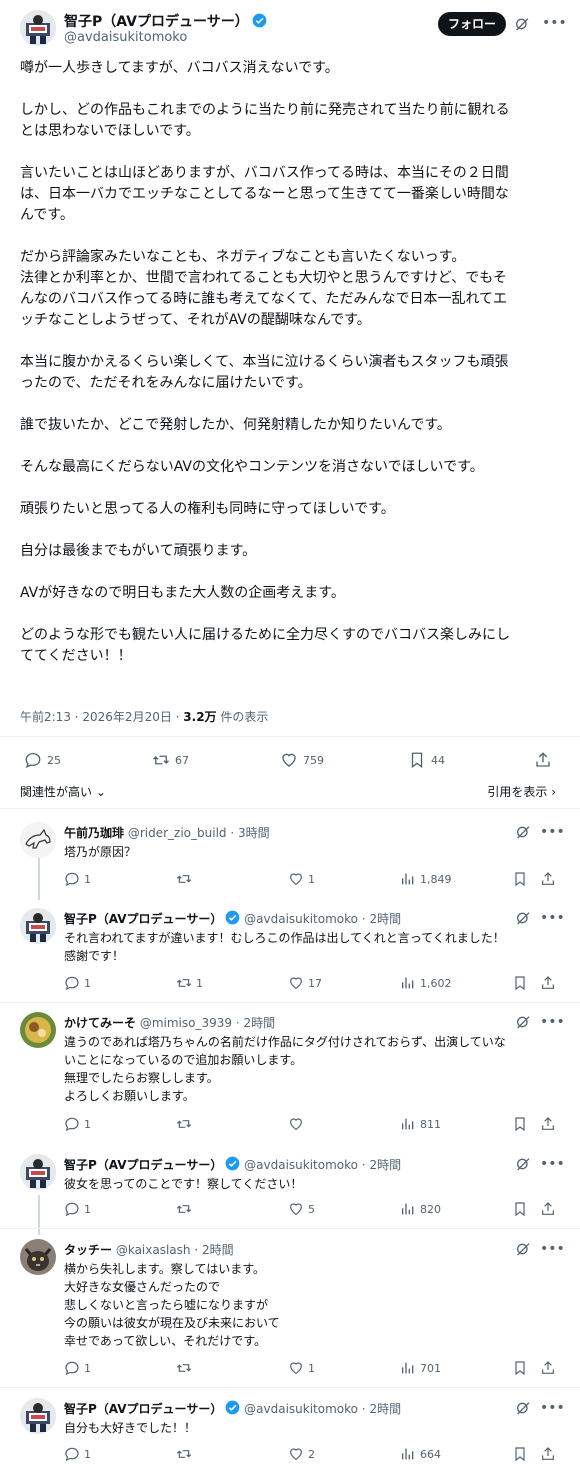 Image resolution: width=580 pixels, height=1468 pixels. I want to click on reply-time: 3時間, so click(254, 833).